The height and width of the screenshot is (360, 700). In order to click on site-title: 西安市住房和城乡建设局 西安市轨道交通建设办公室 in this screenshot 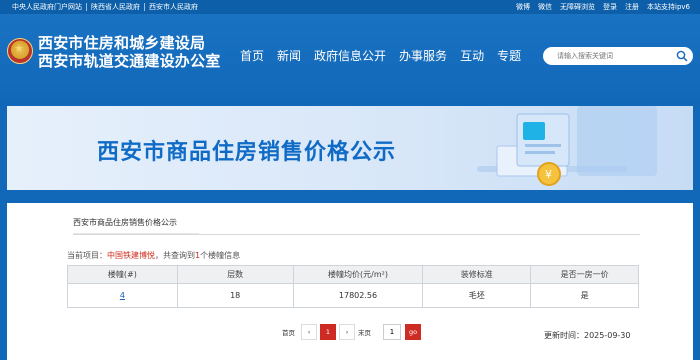, I will do `click(129, 52)`.